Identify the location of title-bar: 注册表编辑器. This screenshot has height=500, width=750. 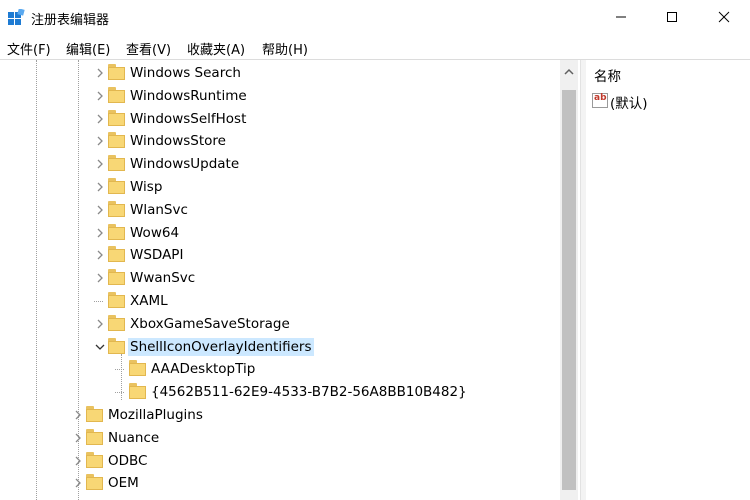
(375, 18).